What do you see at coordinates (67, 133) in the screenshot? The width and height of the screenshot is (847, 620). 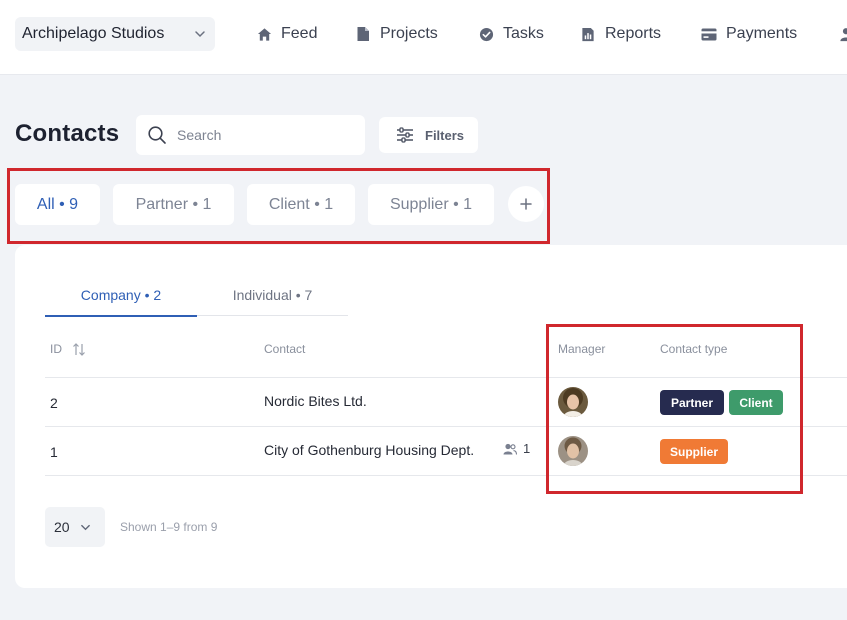 I see `page-title: Contacts` at bounding box center [67, 133].